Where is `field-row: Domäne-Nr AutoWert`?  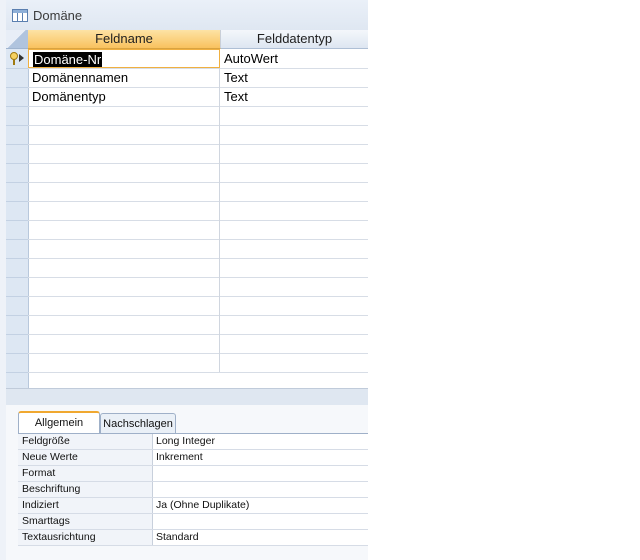 field-row: Domäne-Nr AutoWert is located at coordinates (198, 59).